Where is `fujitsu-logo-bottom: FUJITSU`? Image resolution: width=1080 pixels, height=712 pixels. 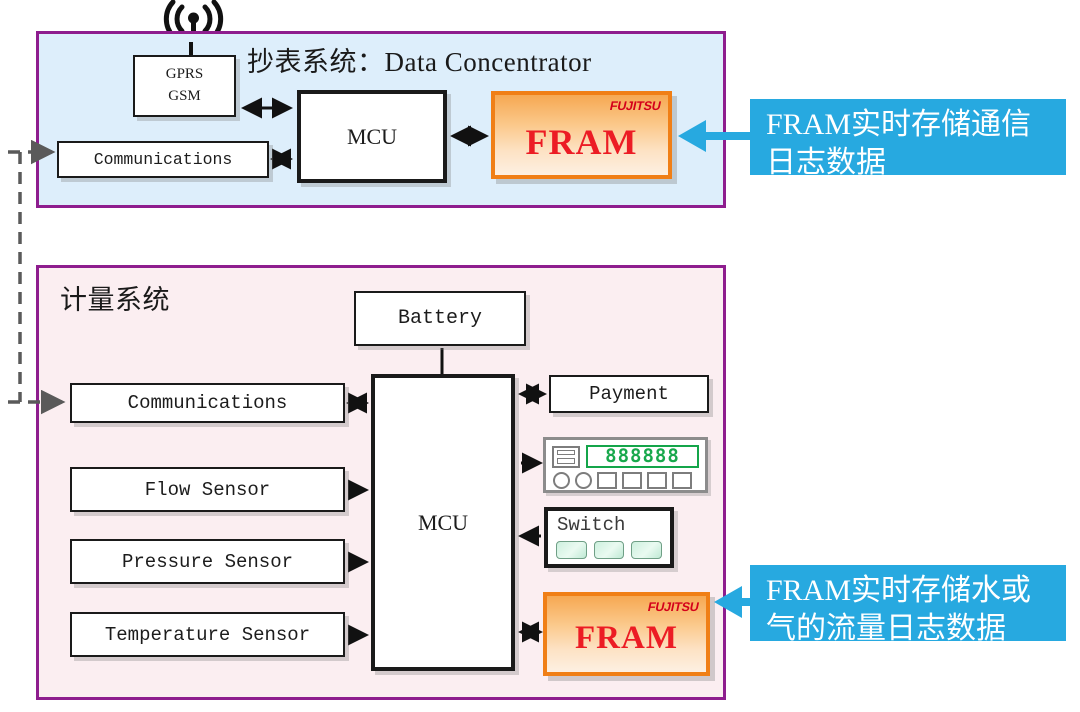 fujitsu-logo-bottom: FUJITSU is located at coordinates (673, 607).